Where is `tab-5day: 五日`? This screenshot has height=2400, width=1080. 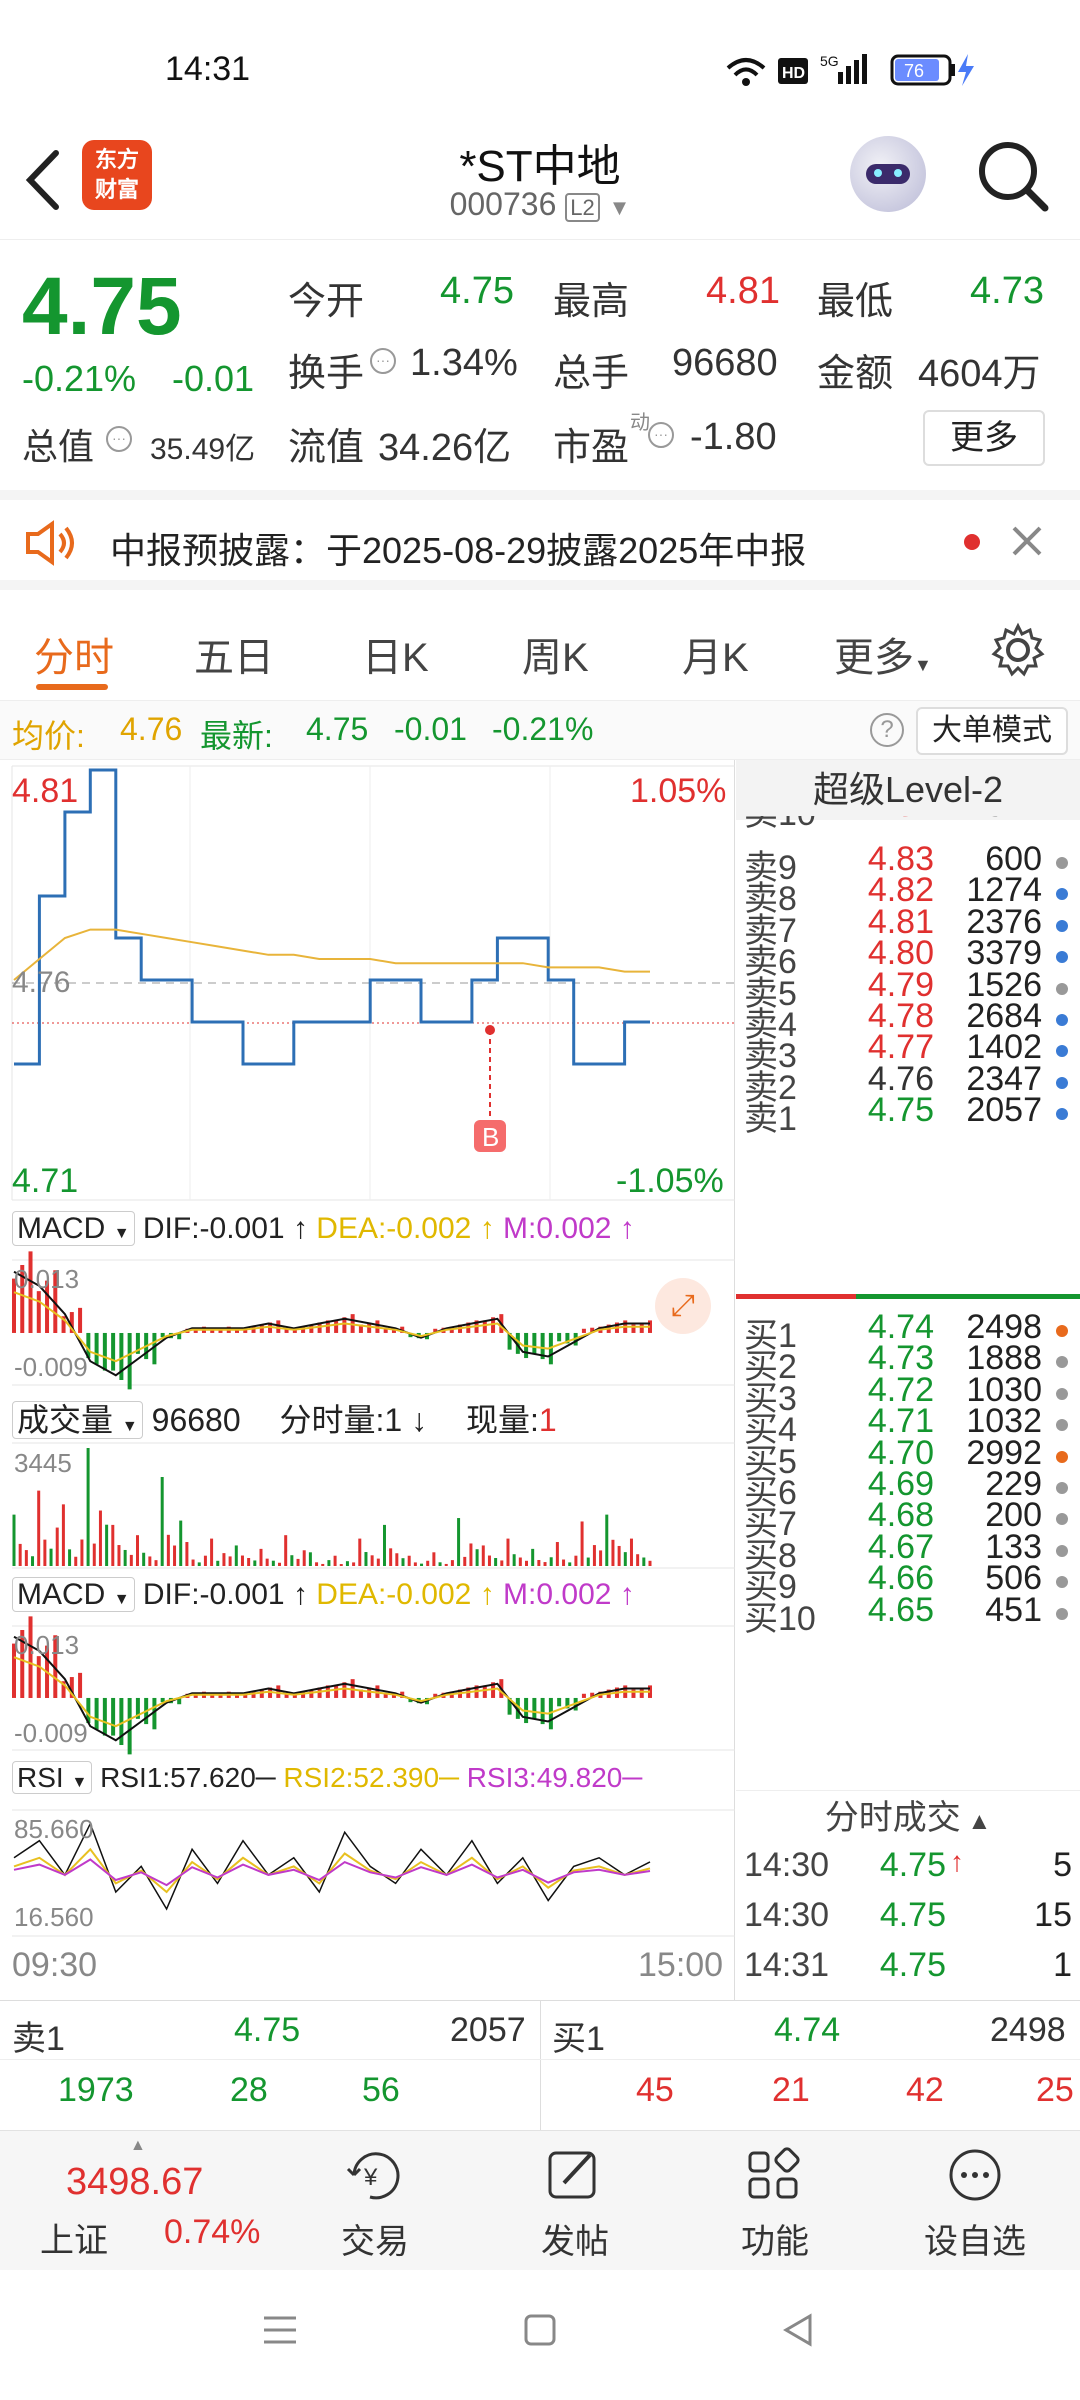
tab-5day: 五日 is located at coordinates (234, 654).